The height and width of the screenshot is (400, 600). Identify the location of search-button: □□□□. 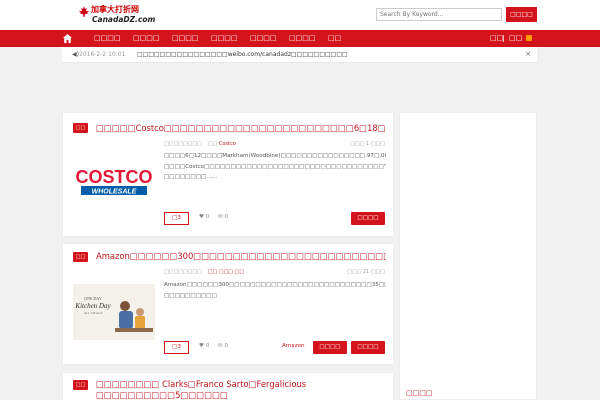
(521, 14).